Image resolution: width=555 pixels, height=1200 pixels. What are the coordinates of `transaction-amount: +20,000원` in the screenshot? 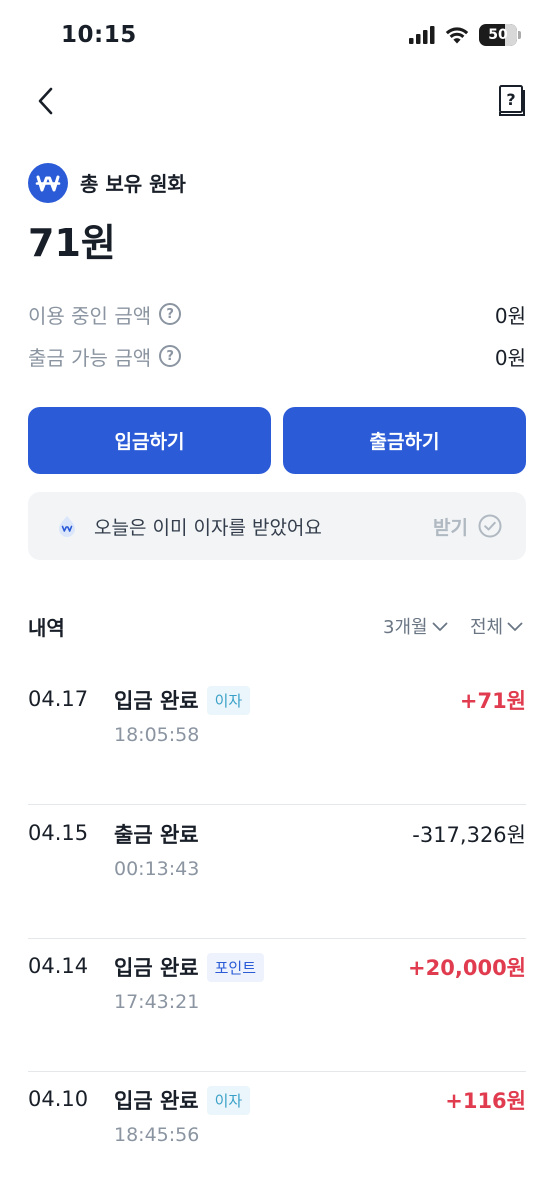 It's located at (467, 968).